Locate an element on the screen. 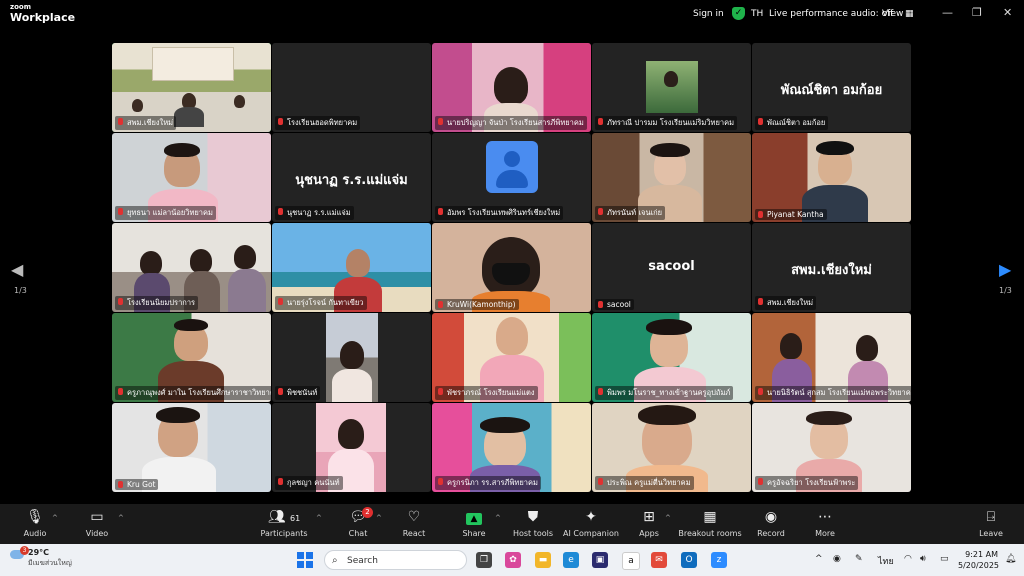  shield-icon: ⛊ is located at coordinates (533, 517).